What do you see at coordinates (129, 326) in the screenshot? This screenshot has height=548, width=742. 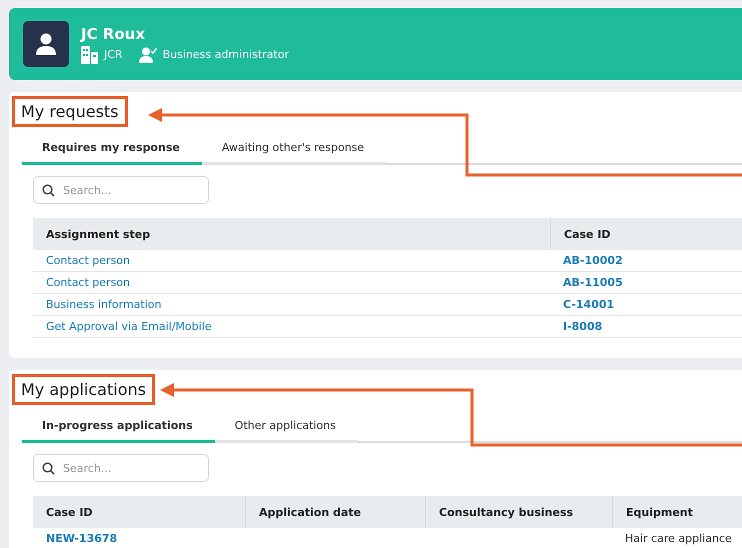 I see `step-link: Get Approval via Email/Mobile` at bounding box center [129, 326].